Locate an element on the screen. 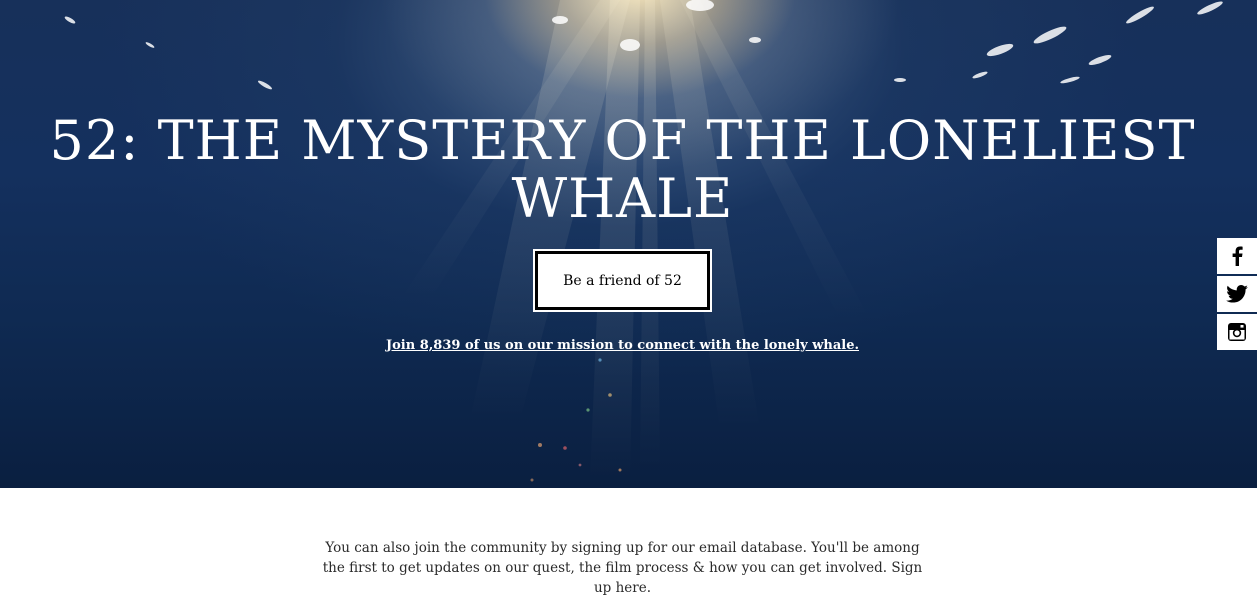 The height and width of the screenshot is (598, 1257). instagram-icon is located at coordinates (1237, 332).